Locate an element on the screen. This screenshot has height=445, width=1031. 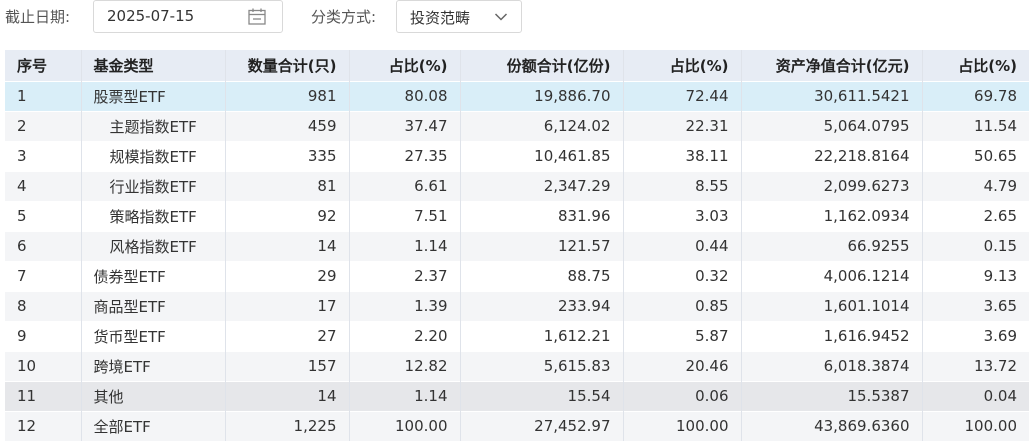
cell-count: 459 is located at coordinates (287, 125).